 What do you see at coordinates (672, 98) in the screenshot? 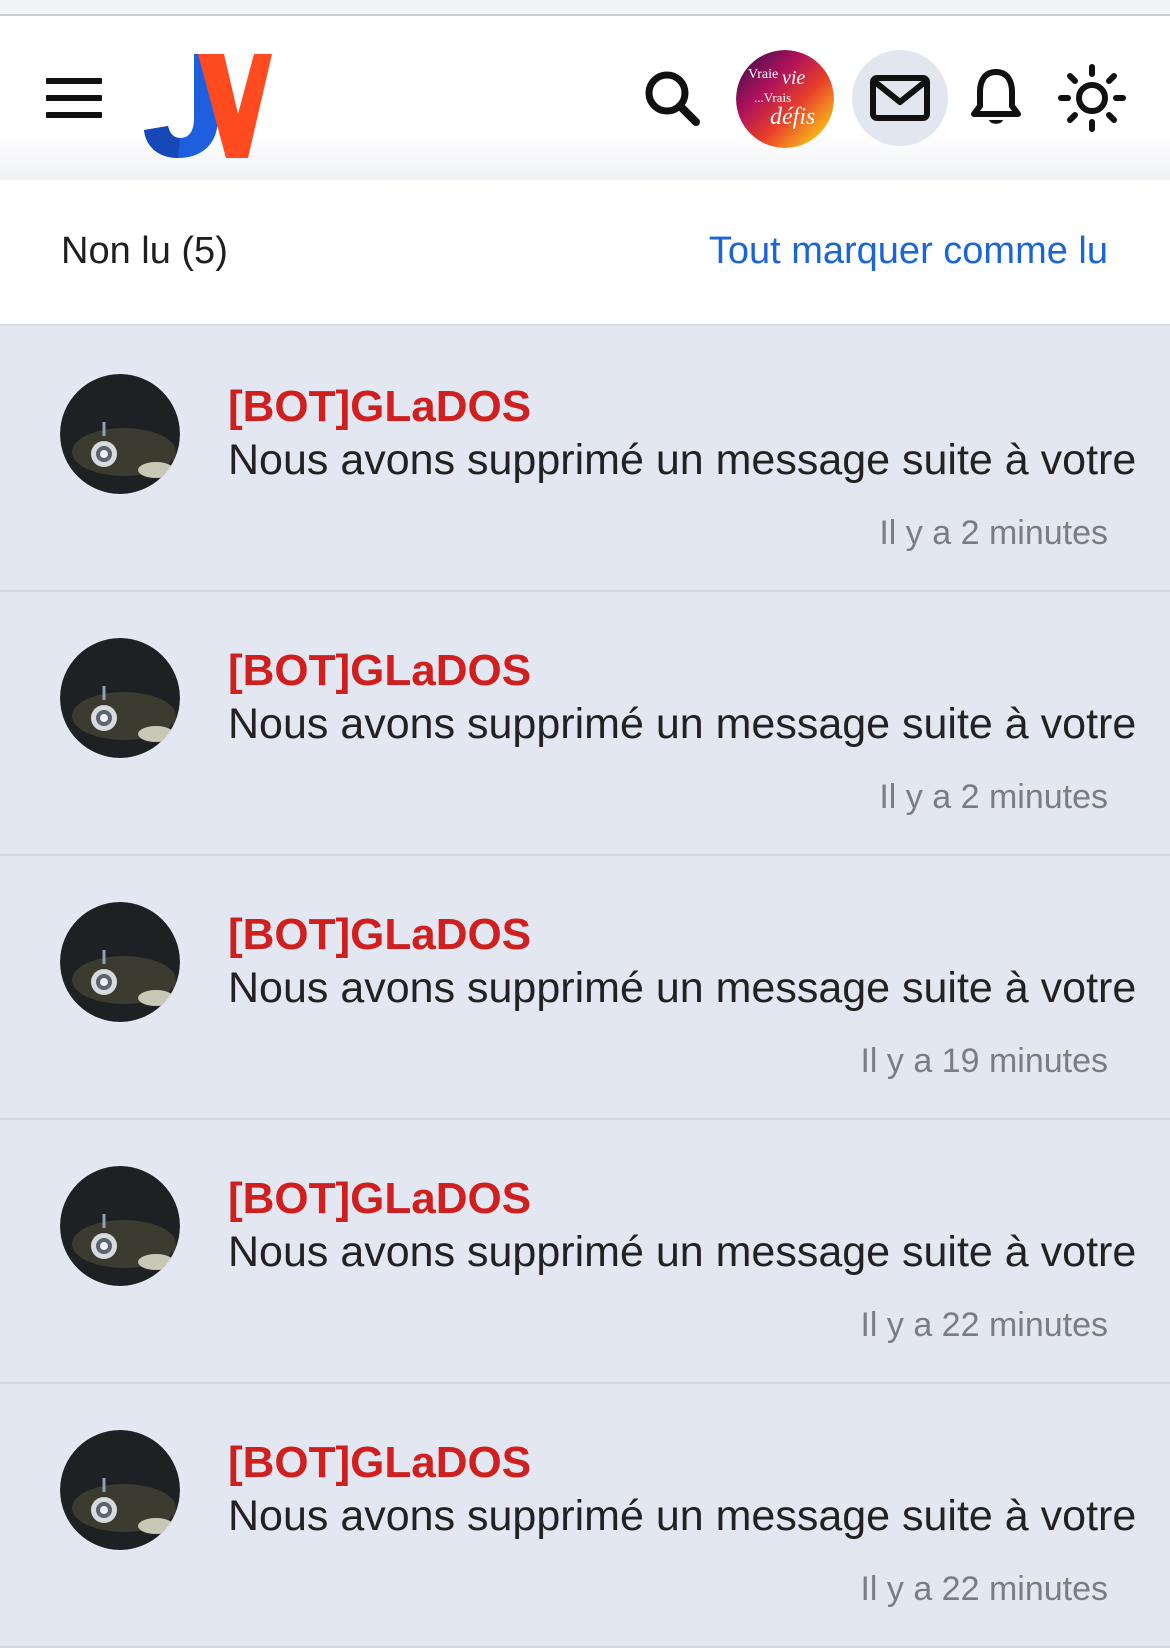
I see `search-icon` at bounding box center [672, 98].